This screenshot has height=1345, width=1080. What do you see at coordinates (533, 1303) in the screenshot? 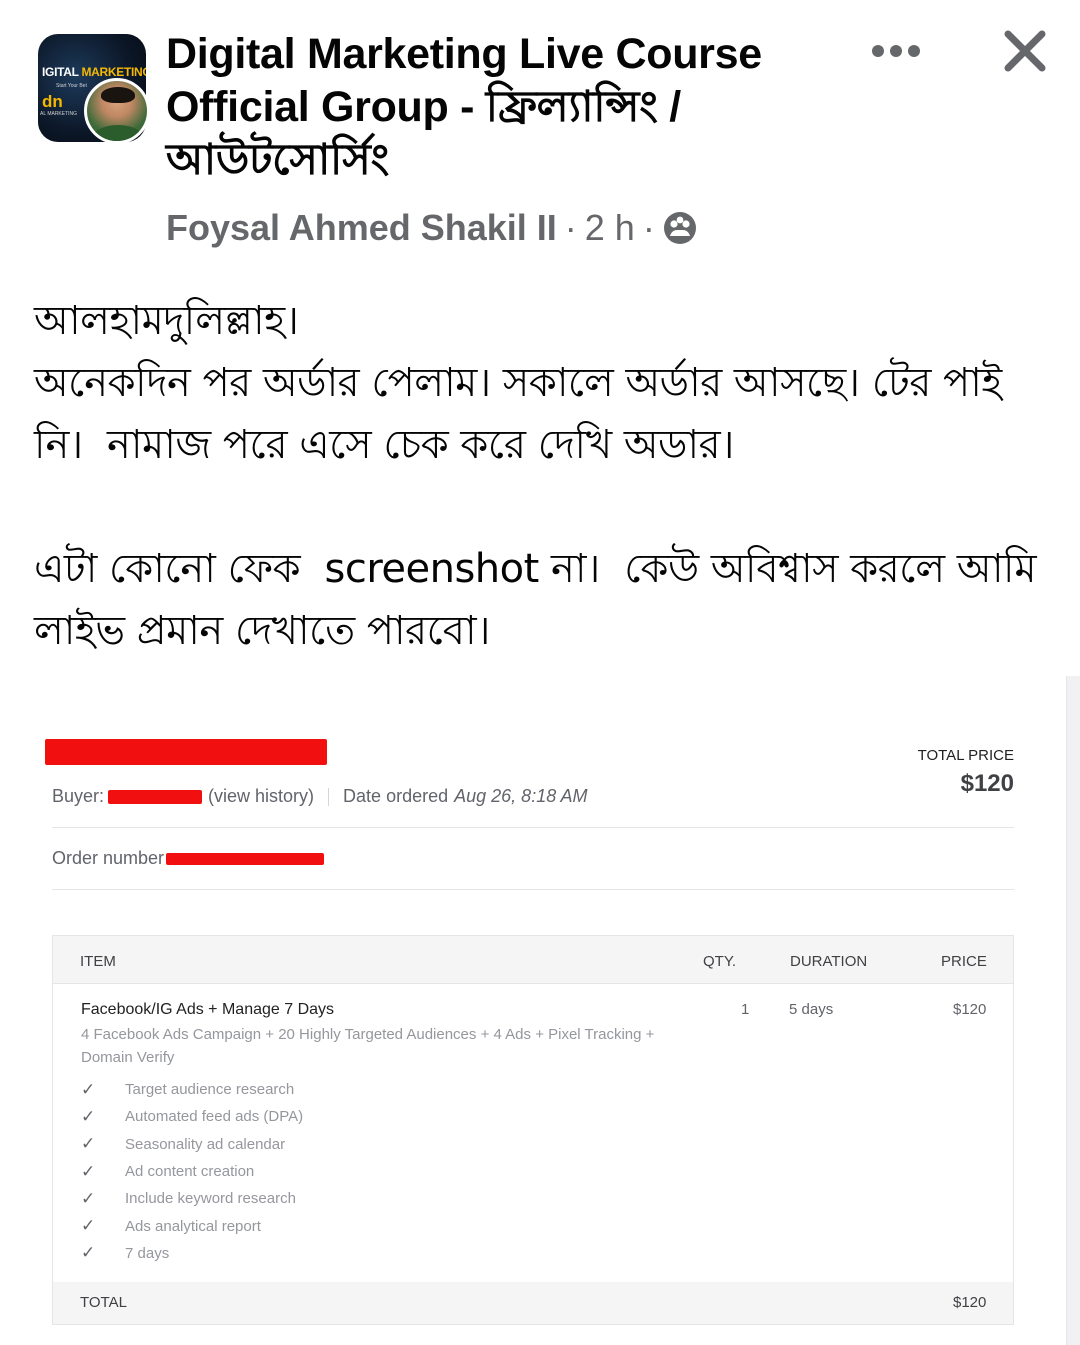
I see `table-footer: TOTAL $120` at bounding box center [533, 1303].